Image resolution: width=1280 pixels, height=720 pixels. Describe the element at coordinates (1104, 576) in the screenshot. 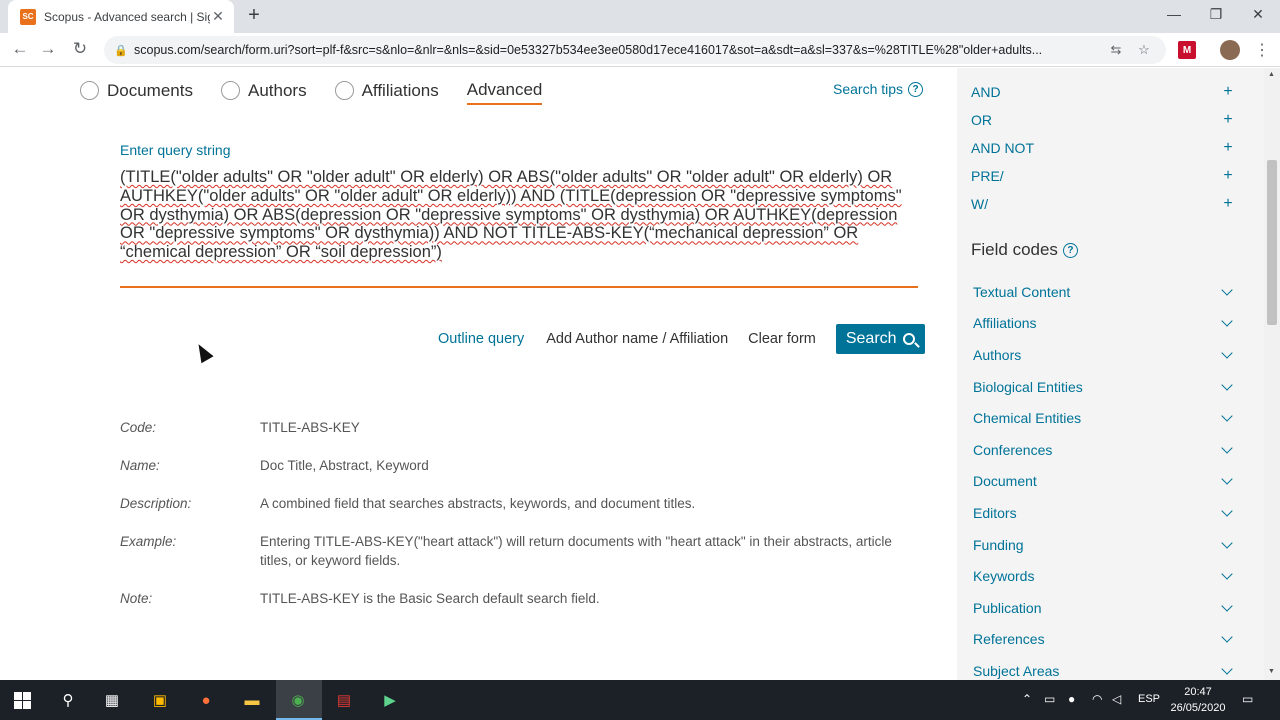

I see `field-code-item: Keywords` at that location.